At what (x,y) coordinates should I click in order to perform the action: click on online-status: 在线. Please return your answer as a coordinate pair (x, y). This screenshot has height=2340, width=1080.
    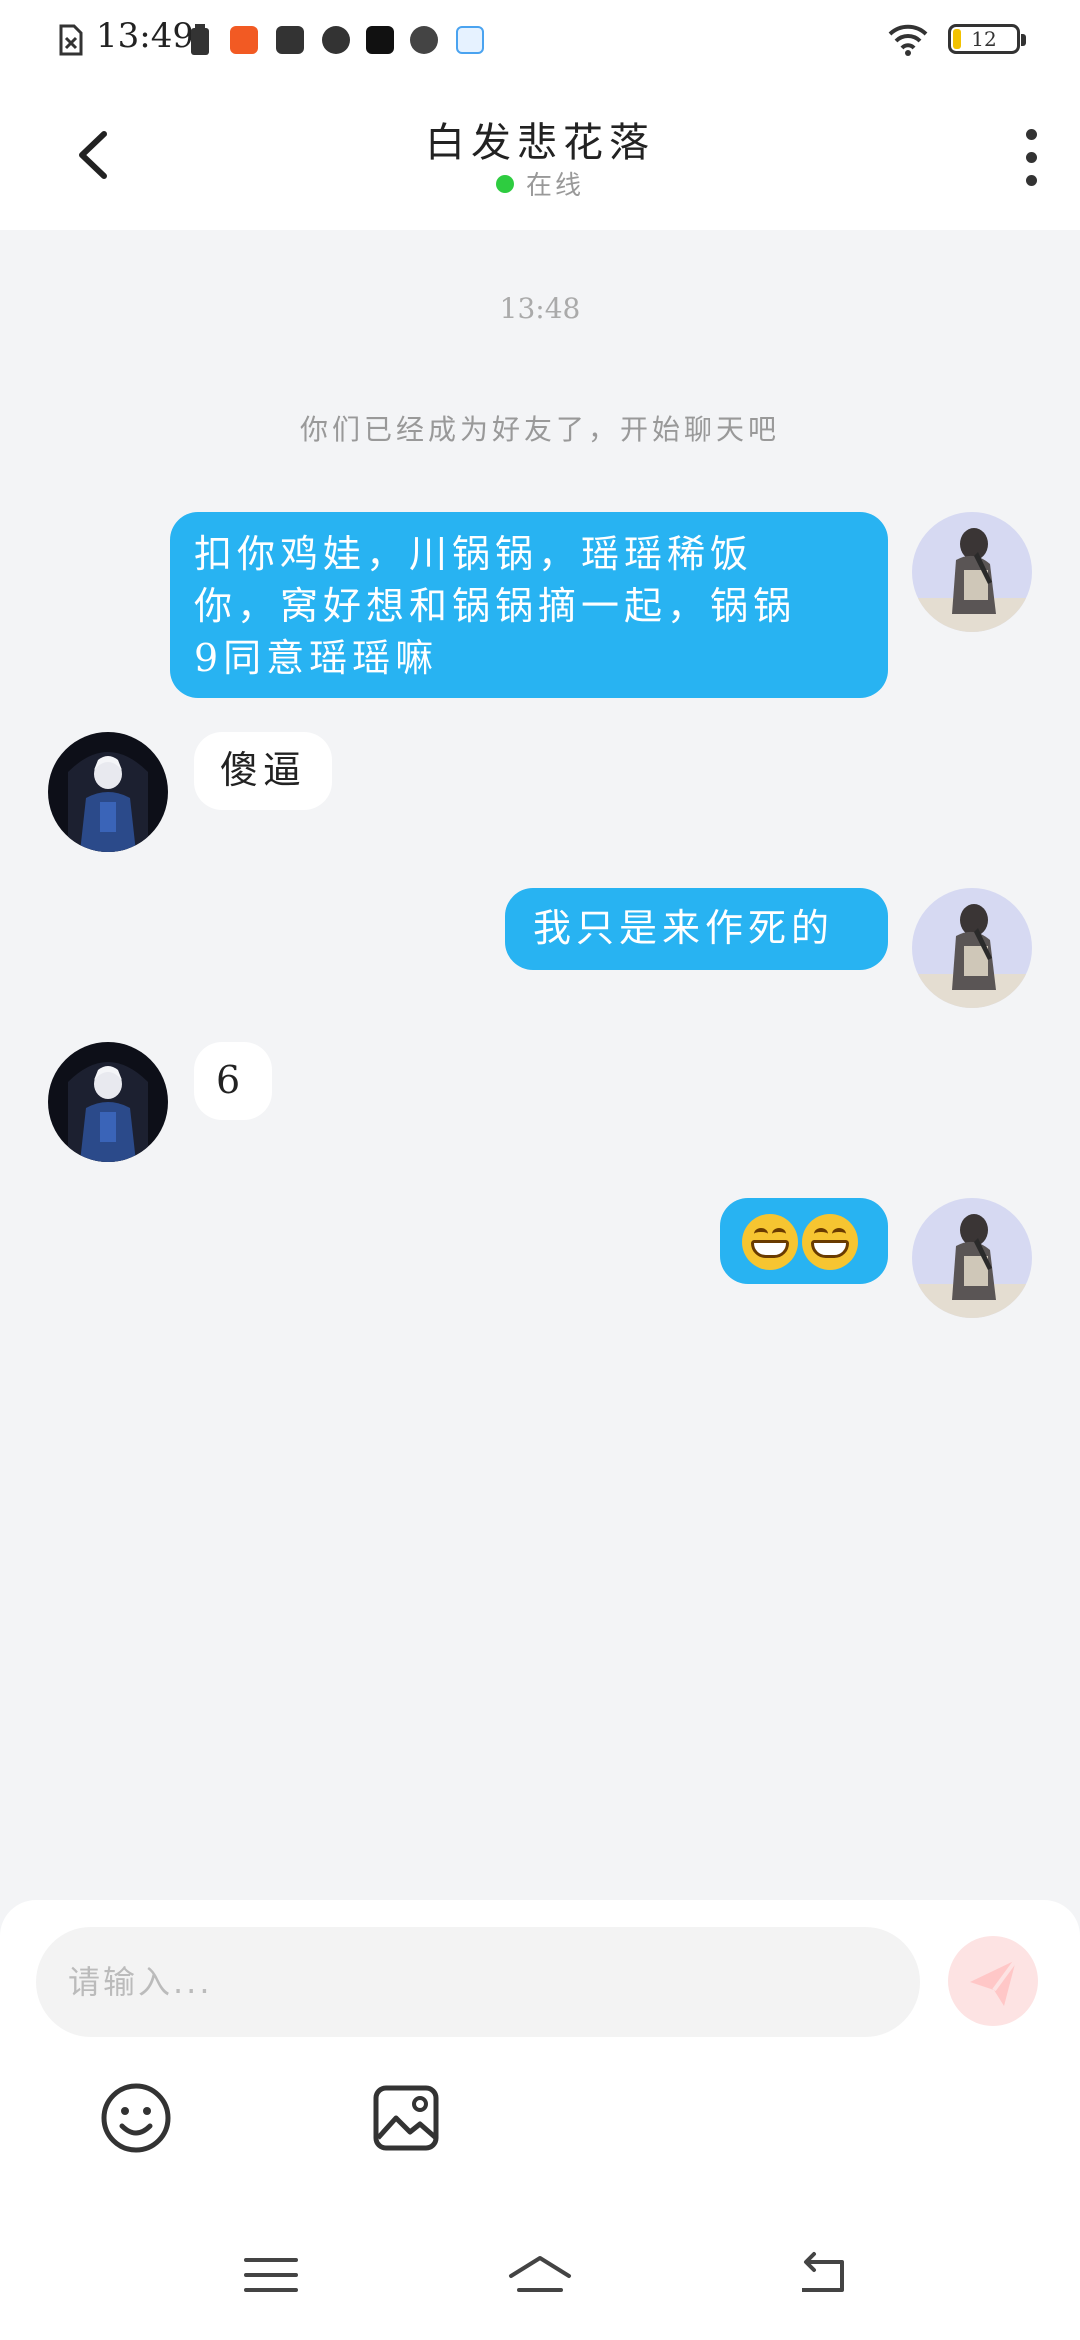
    Looking at the image, I should click on (540, 183).